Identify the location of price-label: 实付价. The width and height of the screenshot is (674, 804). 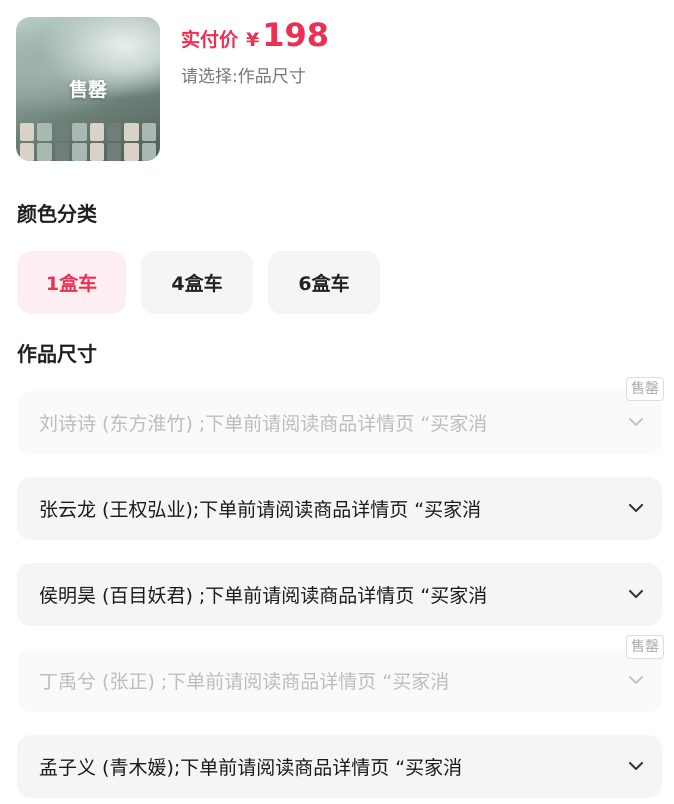
(210, 40).